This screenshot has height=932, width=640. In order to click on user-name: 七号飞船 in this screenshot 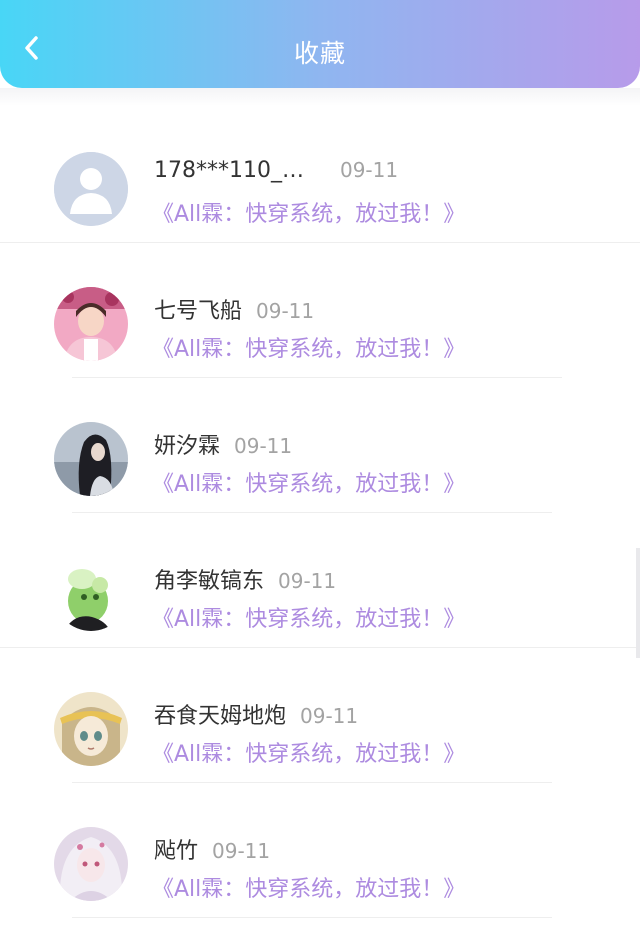, I will do `click(198, 311)`.